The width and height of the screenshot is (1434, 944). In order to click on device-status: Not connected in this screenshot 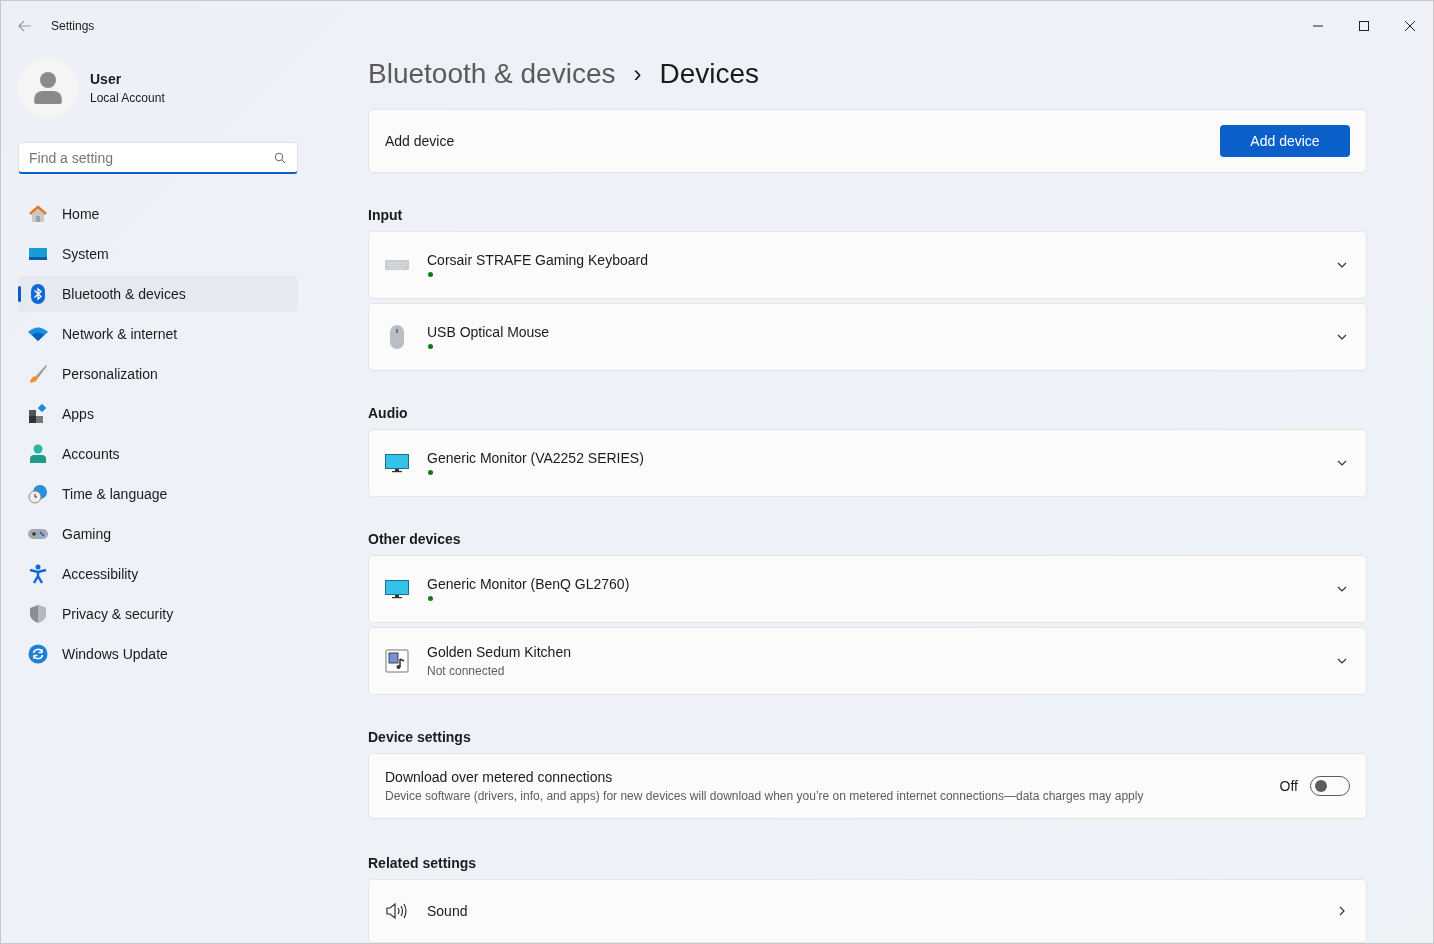, I will do `click(466, 671)`.